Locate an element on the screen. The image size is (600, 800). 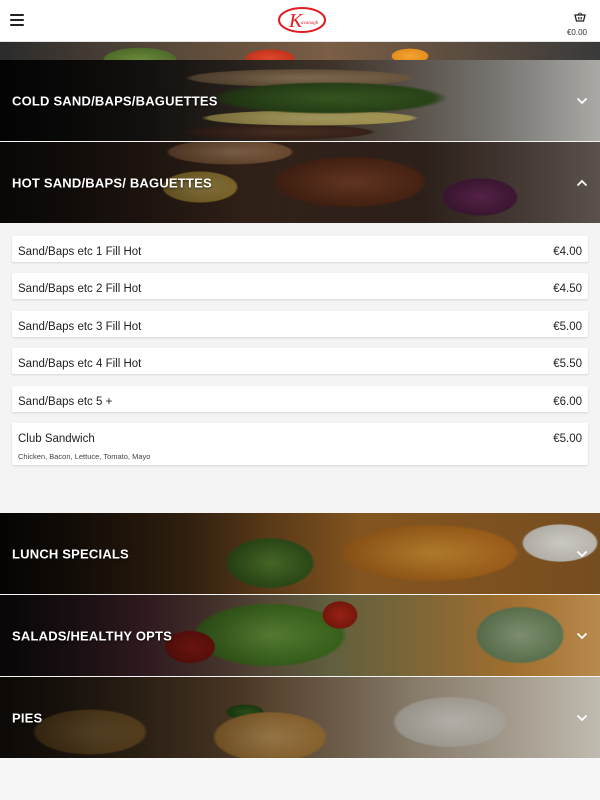
category-image is located at coordinates (300, 51).